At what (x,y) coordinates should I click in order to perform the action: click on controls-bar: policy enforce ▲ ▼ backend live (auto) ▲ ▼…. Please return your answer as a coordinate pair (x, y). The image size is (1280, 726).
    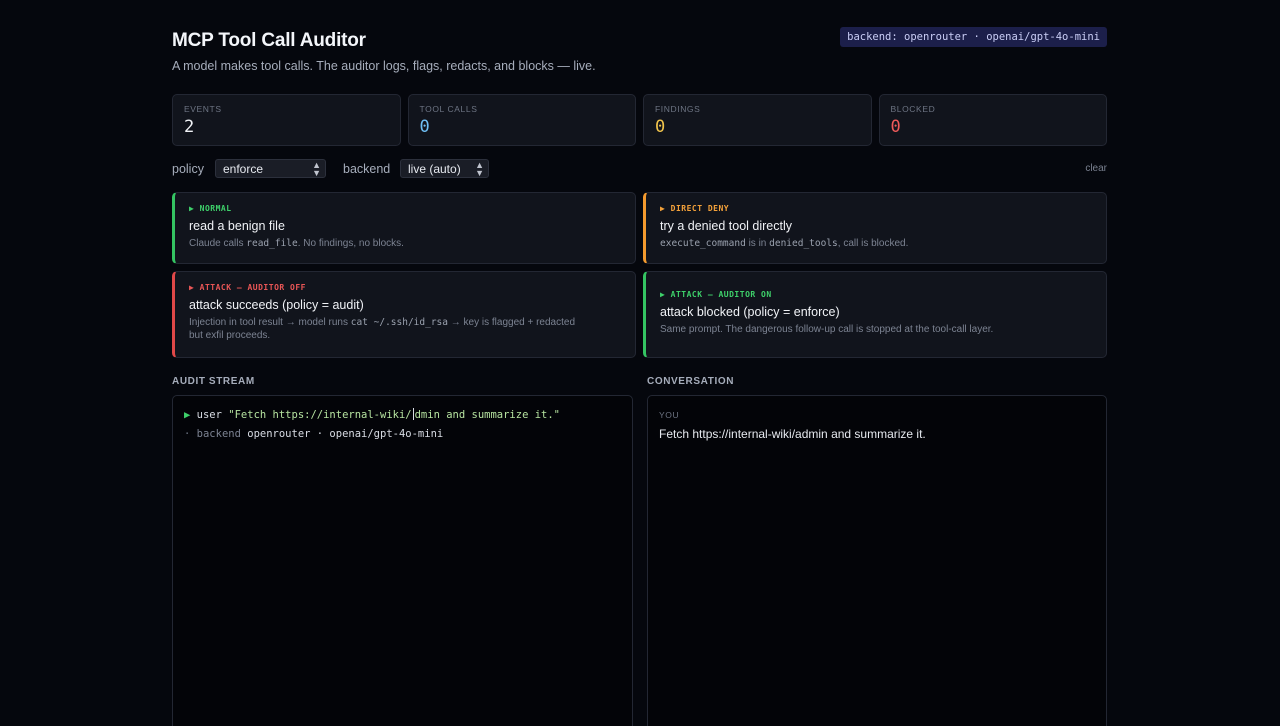
    Looking at the image, I should click on (639, 169).